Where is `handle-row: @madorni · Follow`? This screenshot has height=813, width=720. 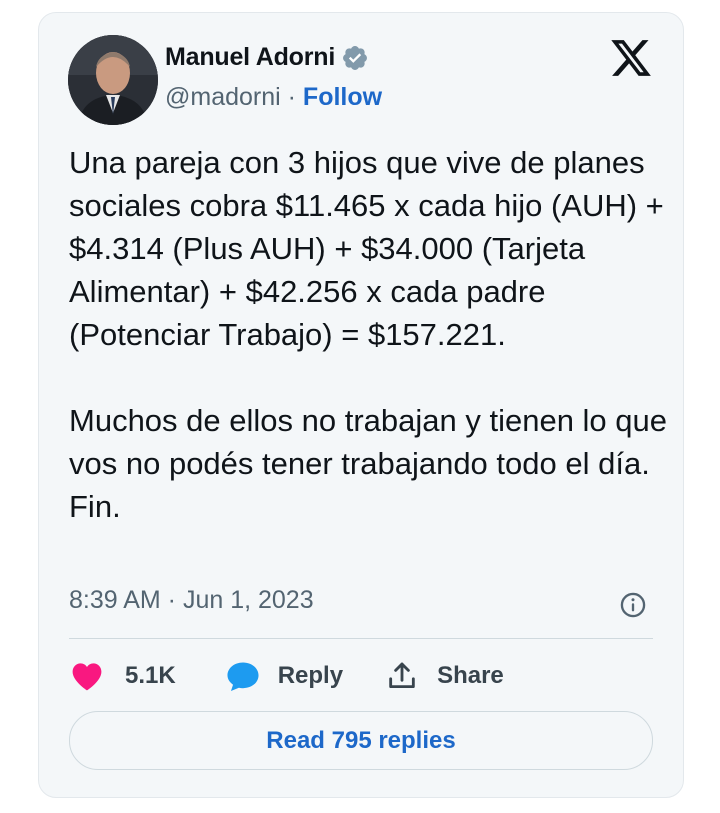
handle-row: @madorni · Follow is located at coordinates (273, 97).